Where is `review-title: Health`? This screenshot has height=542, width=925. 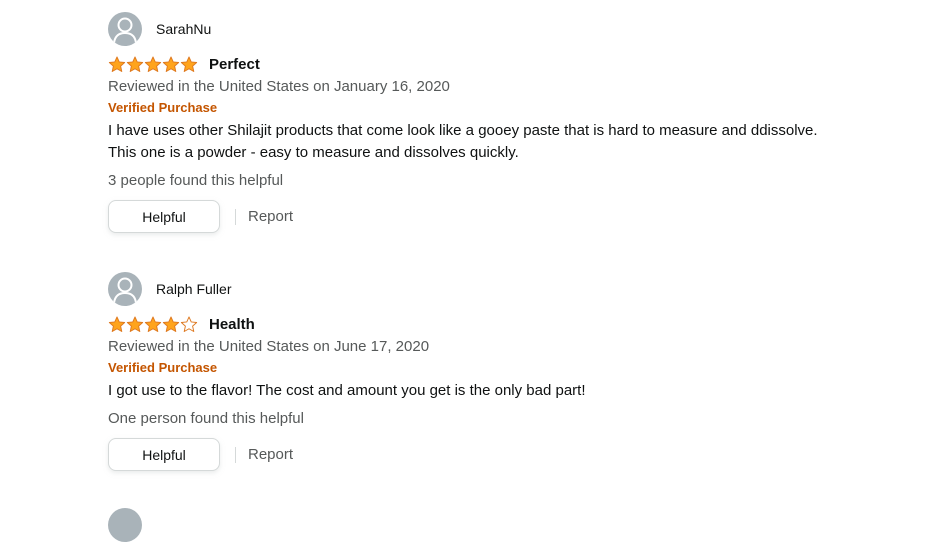 review-title: Health is located at coordinates (232, 324).